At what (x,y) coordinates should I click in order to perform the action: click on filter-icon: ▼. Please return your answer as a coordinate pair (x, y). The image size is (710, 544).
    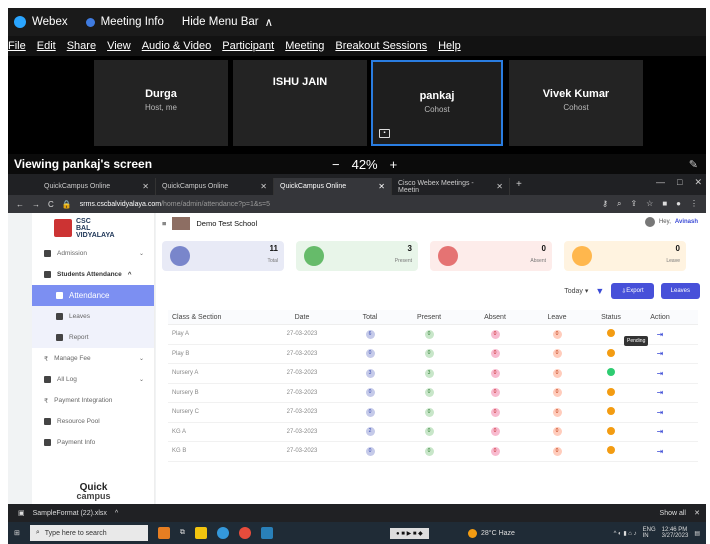
    Looking at the image, I should click on (599, 291).